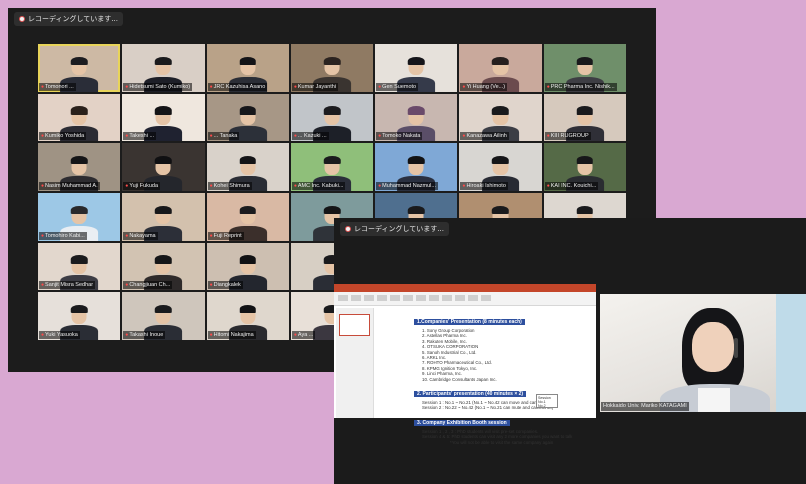  I want to click on participant-name-tag: ● Fuji Reprint, so click(225, 235).